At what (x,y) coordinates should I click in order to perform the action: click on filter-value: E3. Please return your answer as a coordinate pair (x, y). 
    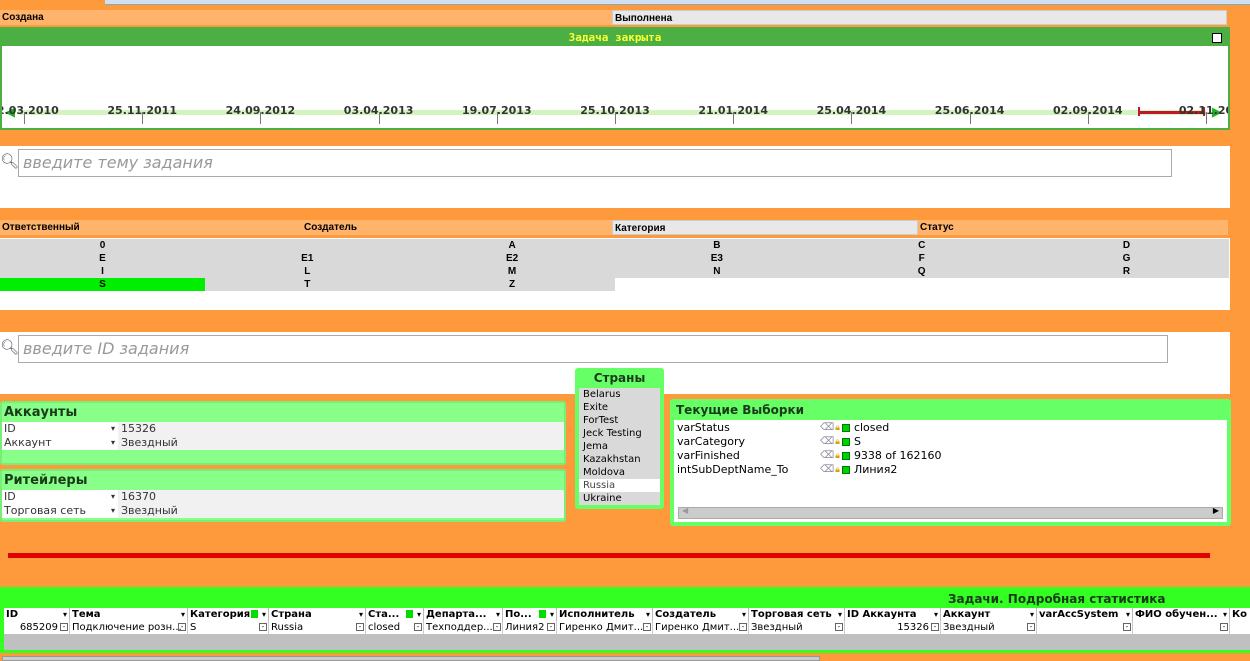
    Looking at the image, I should click on (717, 258).